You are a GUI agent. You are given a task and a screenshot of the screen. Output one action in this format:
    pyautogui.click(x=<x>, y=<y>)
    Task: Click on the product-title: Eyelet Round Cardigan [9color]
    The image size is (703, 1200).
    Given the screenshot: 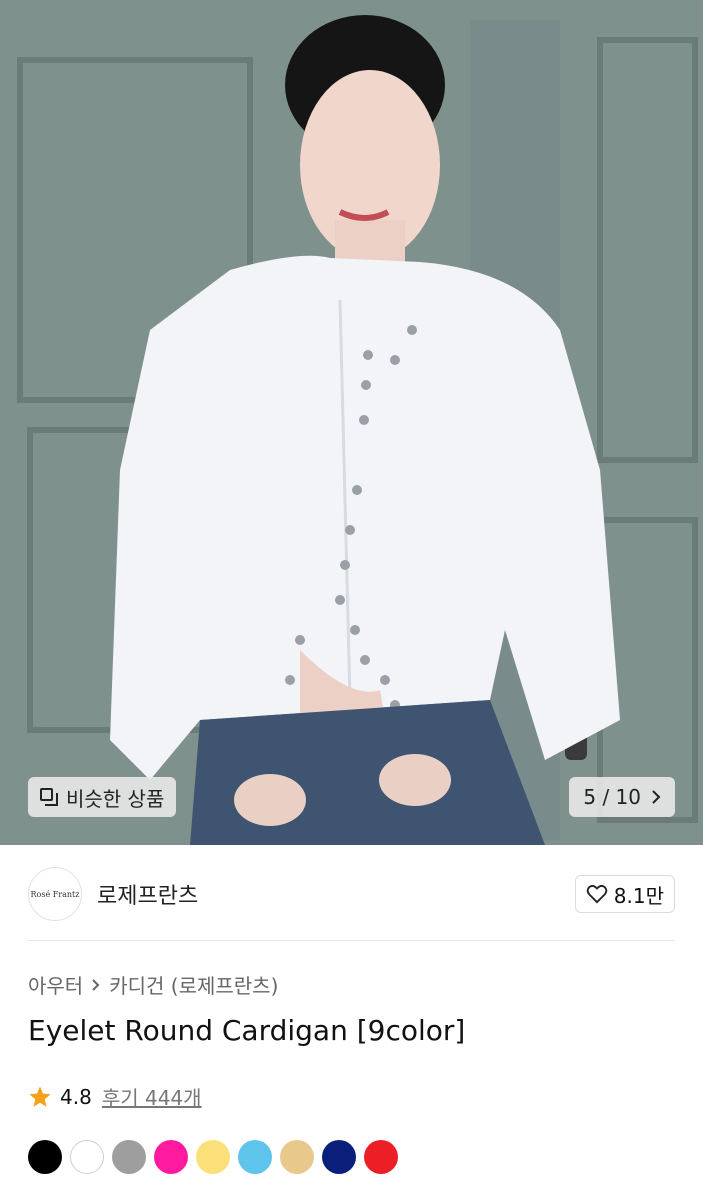 What is the action you would take?
    pyautogui.click(x=247, y=1030)
    